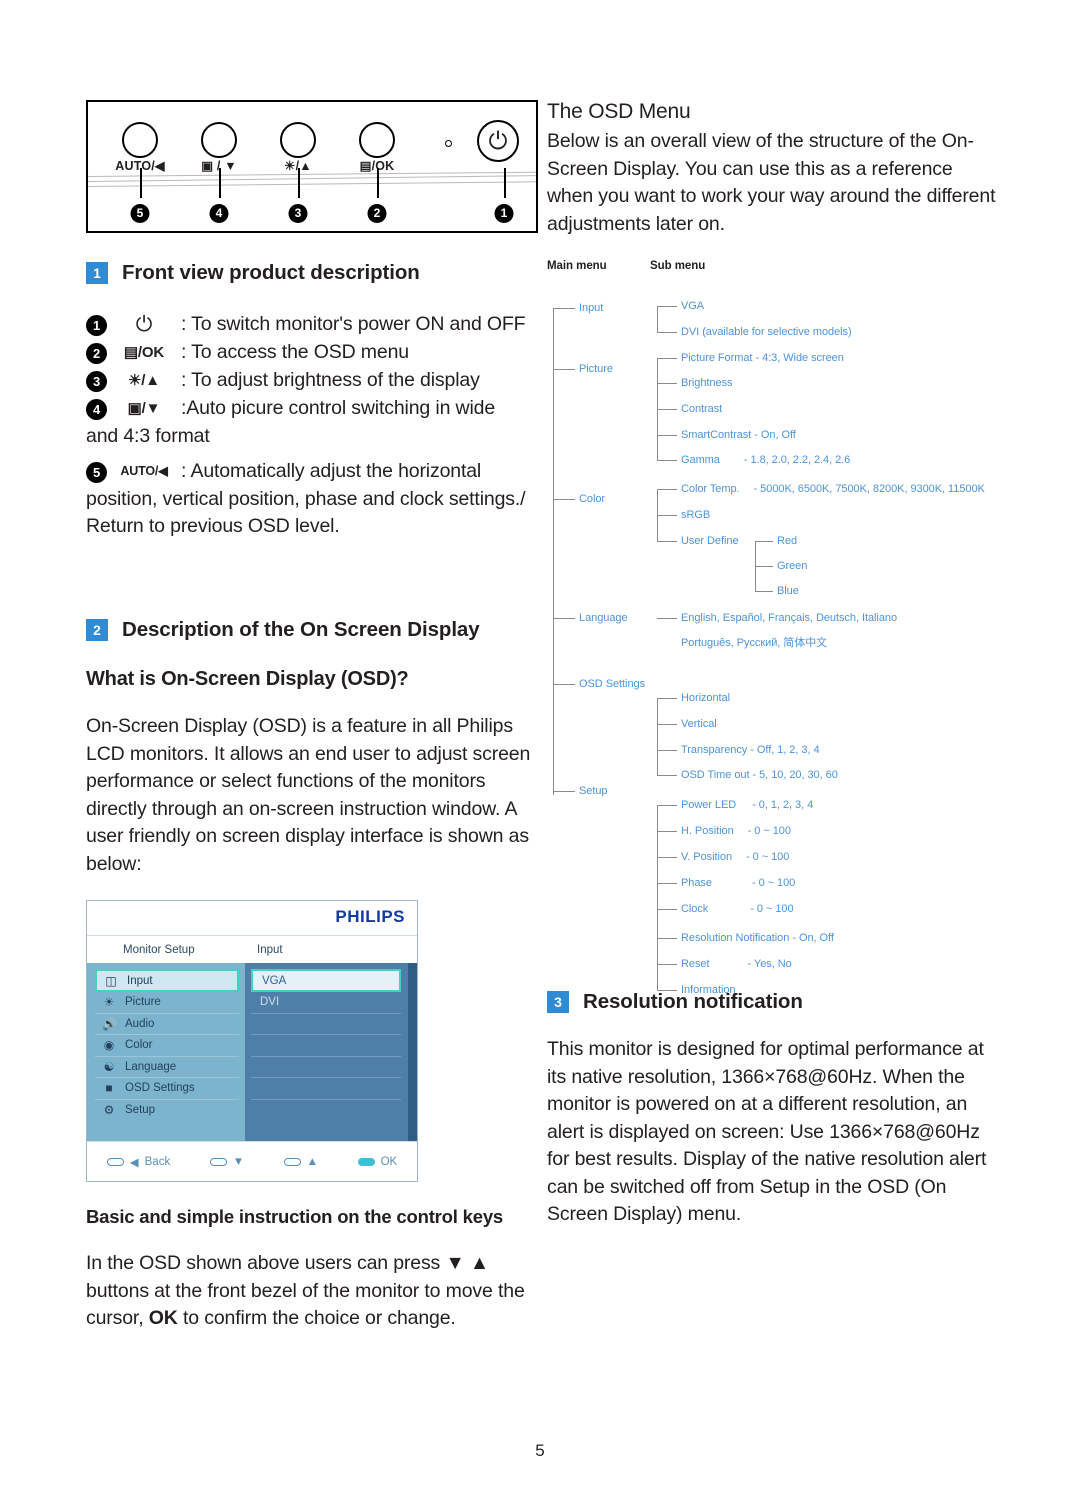 The height and width of the screenshot is (1509, 1080). I want to click on section-heading-3: 3 Resolution notification, so click(773, 1002).